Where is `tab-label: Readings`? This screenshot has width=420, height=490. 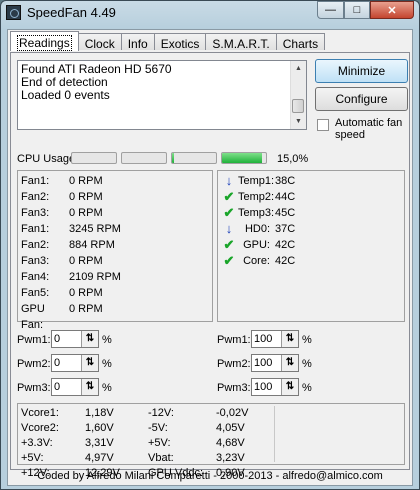 tab-label: Readings is located at coordinates (44, 43).